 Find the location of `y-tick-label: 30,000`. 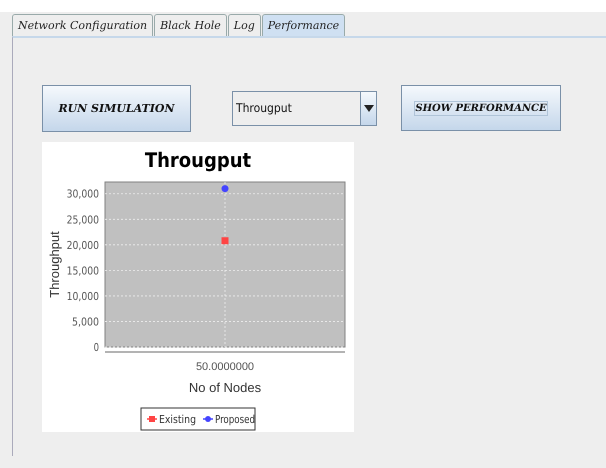

y-tick-label: 30,000 is located at coordinates (84, 194).